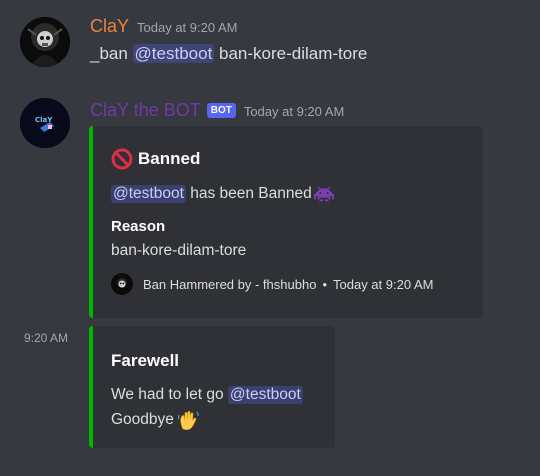  I want to click on embed-title: Farewell, so click(145, 361).